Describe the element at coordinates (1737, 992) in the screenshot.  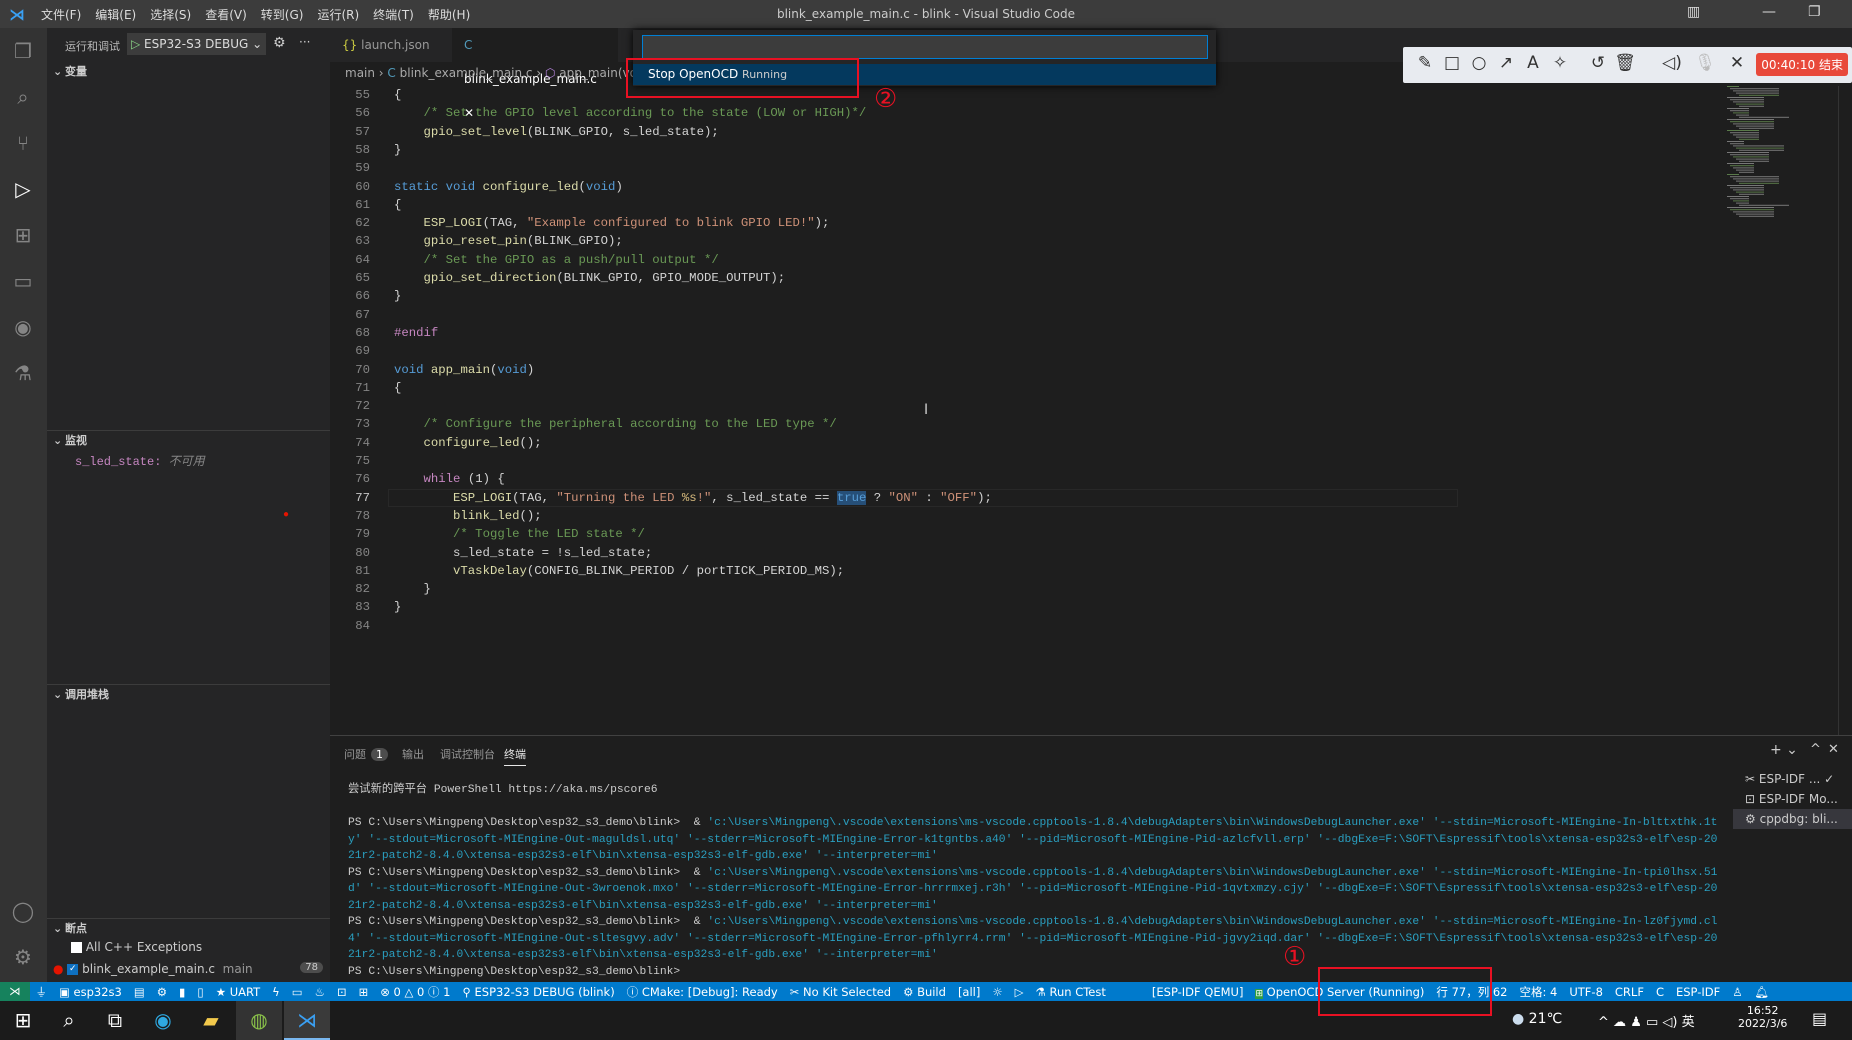
I see `feedback-icon: ♙` at that location.